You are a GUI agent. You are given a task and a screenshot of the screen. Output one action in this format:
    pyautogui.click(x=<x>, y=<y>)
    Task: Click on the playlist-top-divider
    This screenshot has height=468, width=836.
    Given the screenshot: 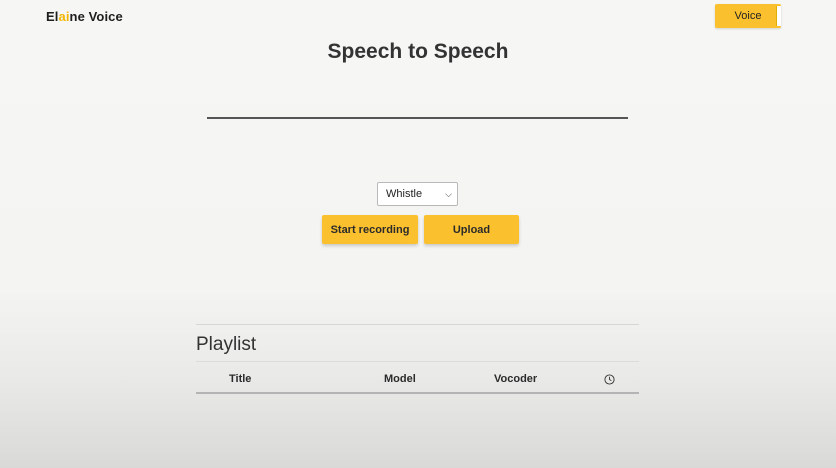 What is the action you would take?
    pyautogui.click(x=417, y=324)
    